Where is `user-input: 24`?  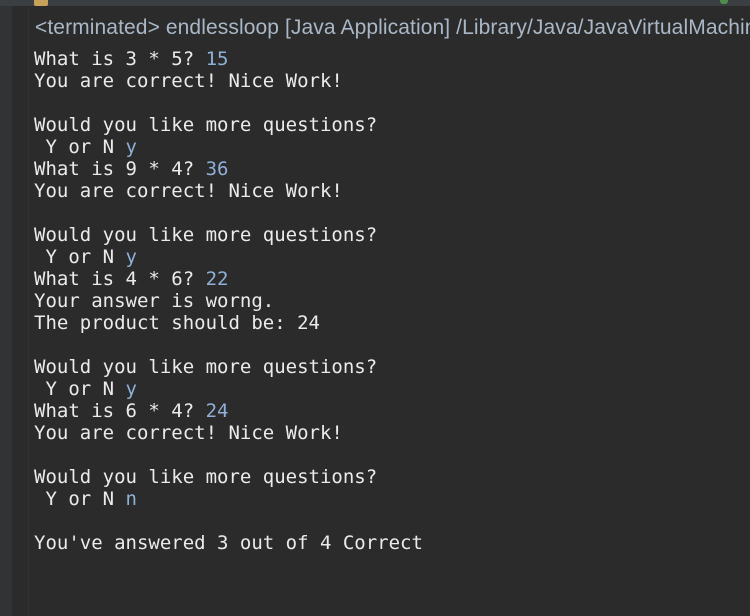 user-input: 24 is located at coordinates (217, 411).